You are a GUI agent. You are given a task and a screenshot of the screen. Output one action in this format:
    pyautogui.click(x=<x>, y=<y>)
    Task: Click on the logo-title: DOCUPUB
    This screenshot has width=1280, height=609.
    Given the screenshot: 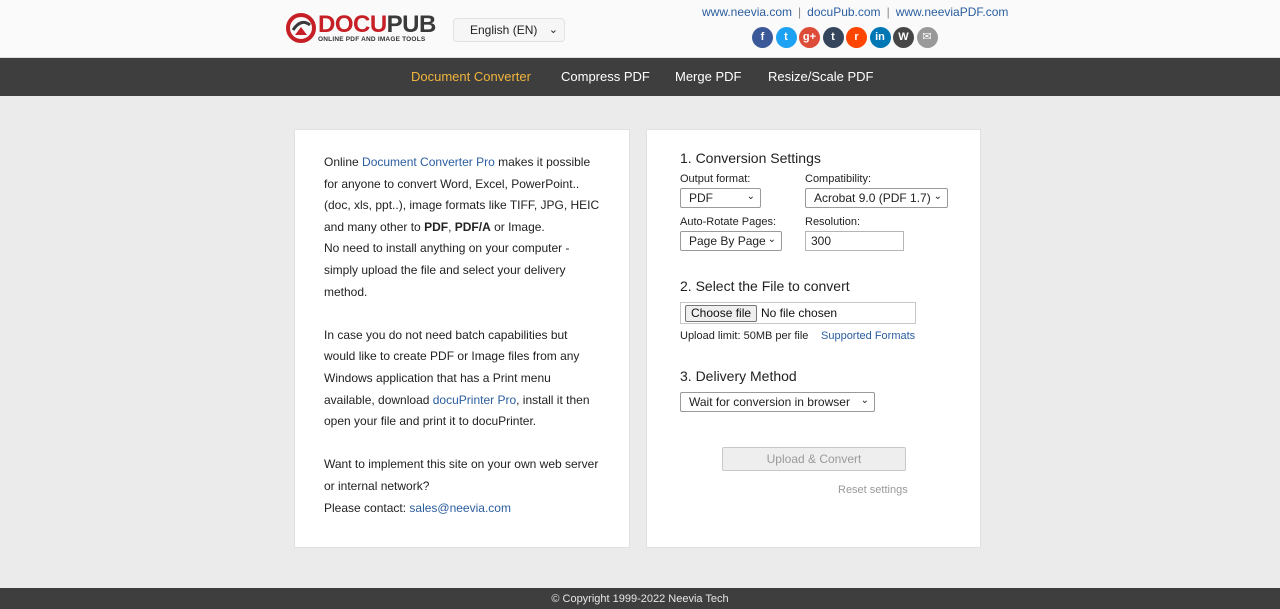 What is the action you would take?
    pyautogui.click(x=377, y=25)
    